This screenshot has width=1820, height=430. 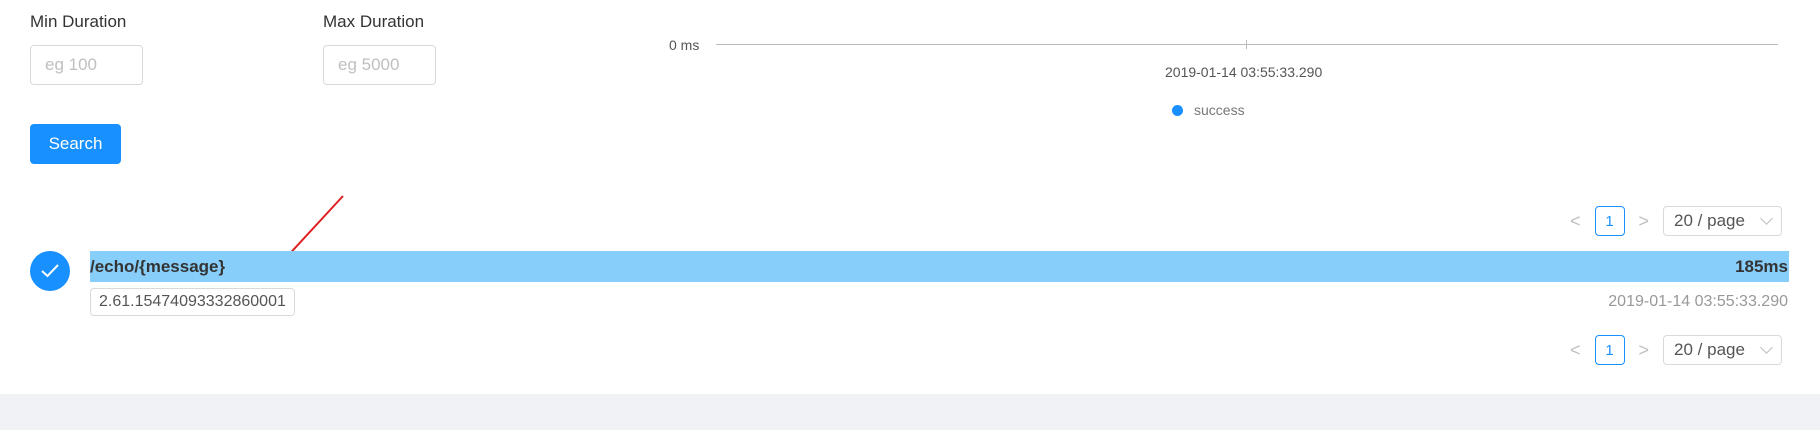 What do you see at coordinates (78, 21) in the screenshot?
I see `min-duration-label: Min Duration` at bounding box center [78, 21].